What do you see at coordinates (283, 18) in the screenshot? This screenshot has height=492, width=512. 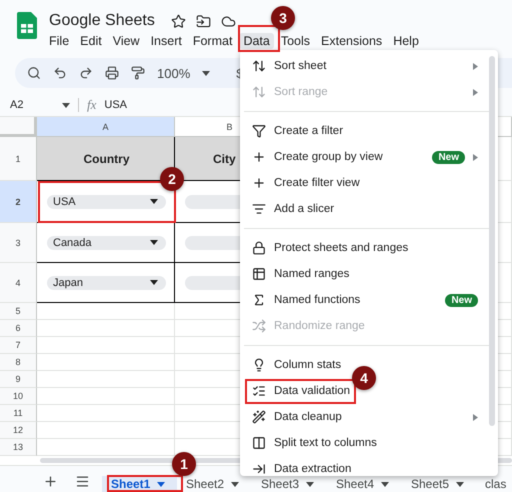 I see `step-badge: 3` at bounding box center [283, 18].